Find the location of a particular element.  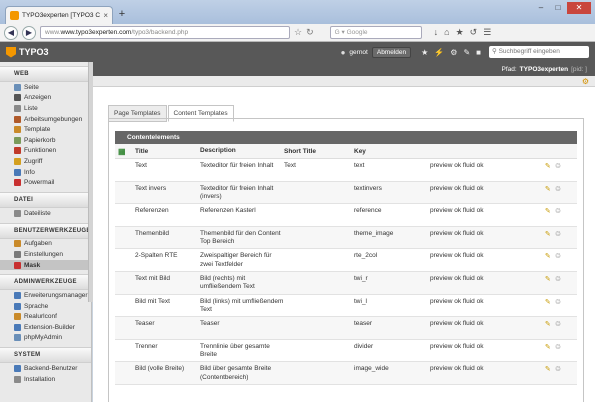

workspace-icon: ⚙ is located at coordinates (453, 52).